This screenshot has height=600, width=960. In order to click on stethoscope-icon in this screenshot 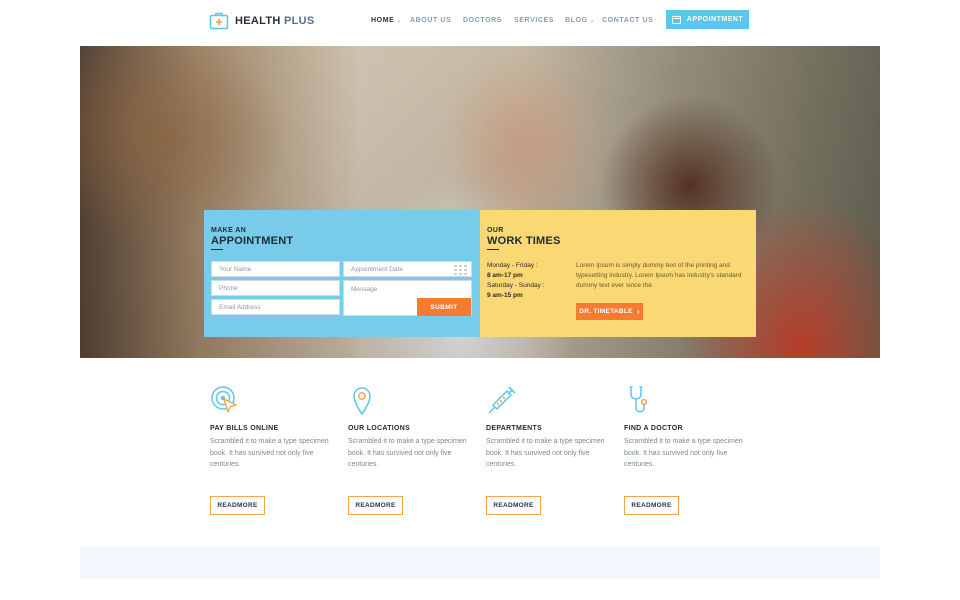, I will do `click(638, 399)`.